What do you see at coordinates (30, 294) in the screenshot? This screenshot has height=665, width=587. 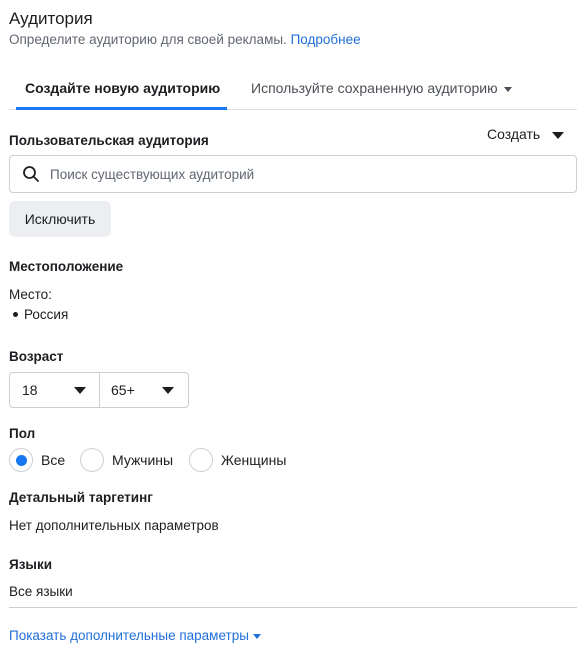 I see `place-label: Место:` at bounding box center [30, 294].